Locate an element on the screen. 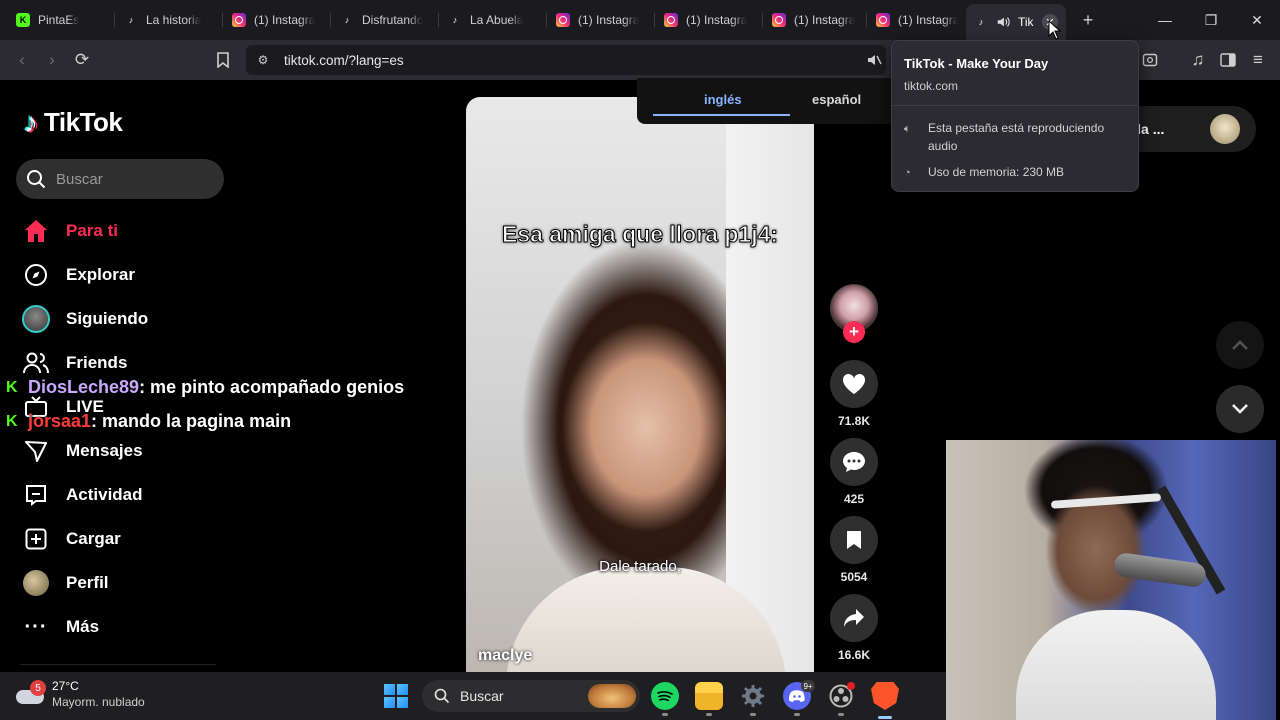 This screenshot has width=1280, height=720. tab-title: Disfrutando is located at coordinates (393, 20).